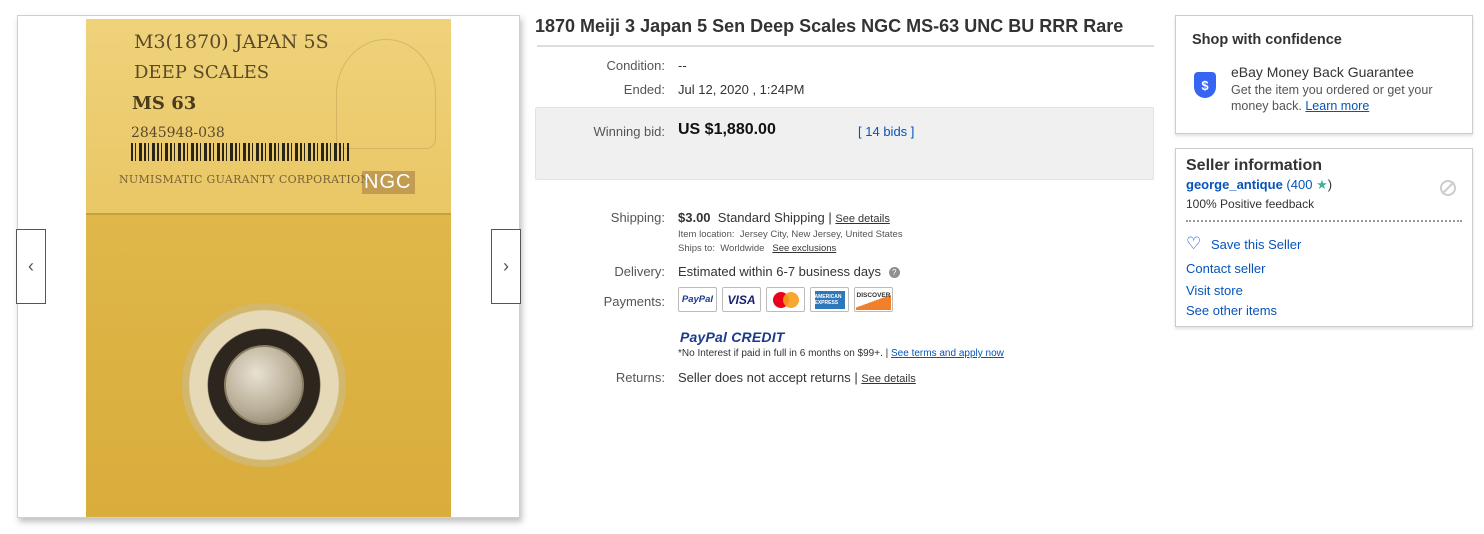  Describe the element at coordinates (386, 94) in the screenshot. I see `scales-watermark` at that location.